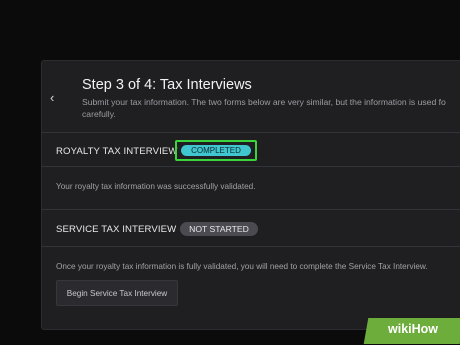 This screenshot has height=345, width=460. I want to click on royalty-section-title: ROYALTY TAX INTERVIEW, so click(117, 151).